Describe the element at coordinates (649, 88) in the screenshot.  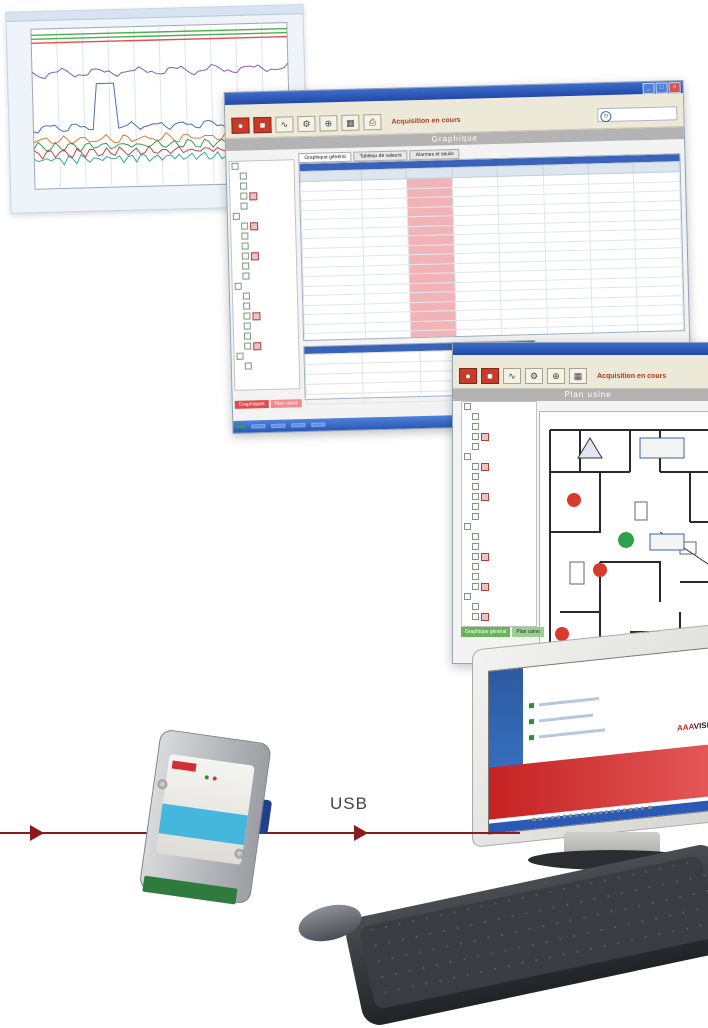
I see `minimize-button: _` at that location.